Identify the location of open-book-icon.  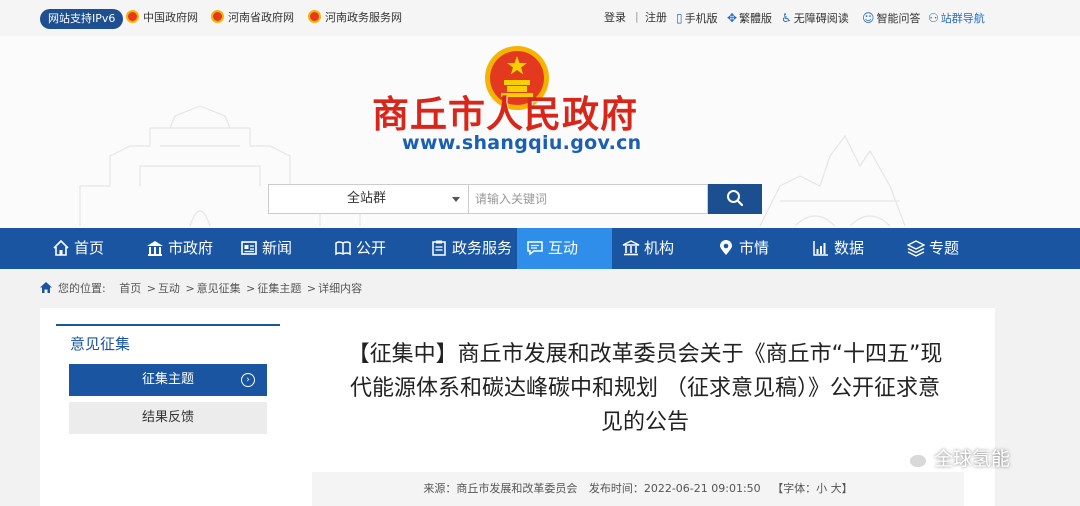
(343, 248).